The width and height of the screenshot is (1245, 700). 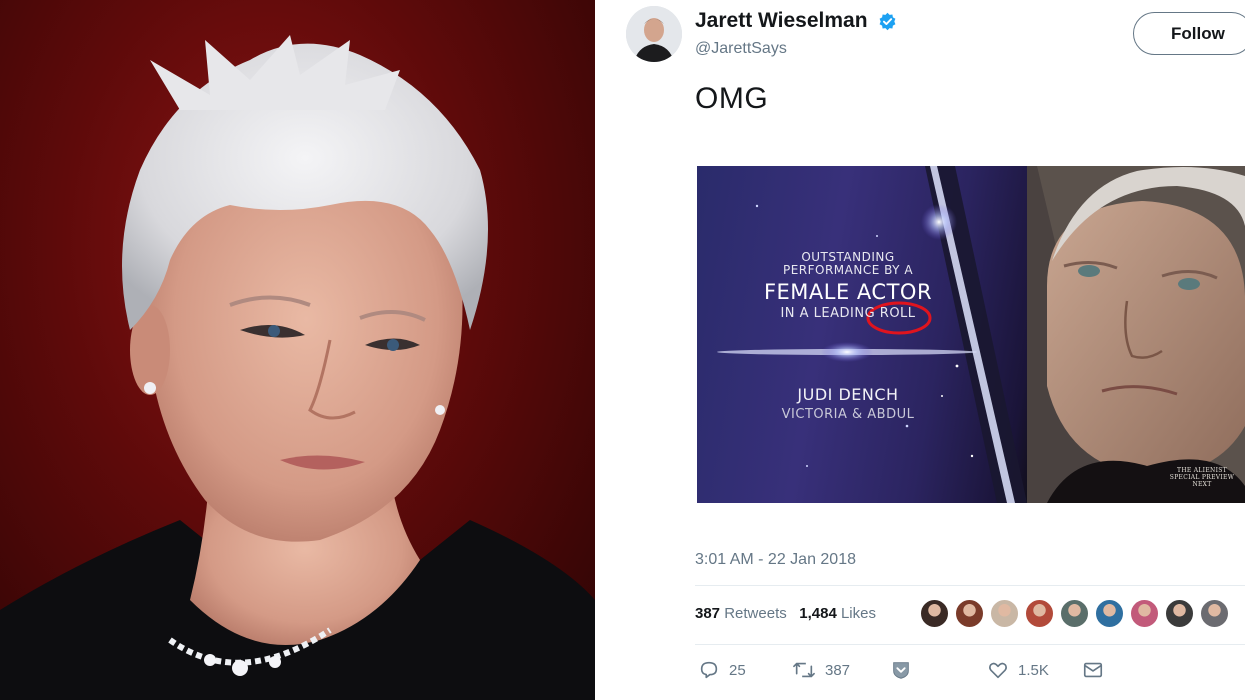 I want to click on avatar-image, so click(x=654, y=34).